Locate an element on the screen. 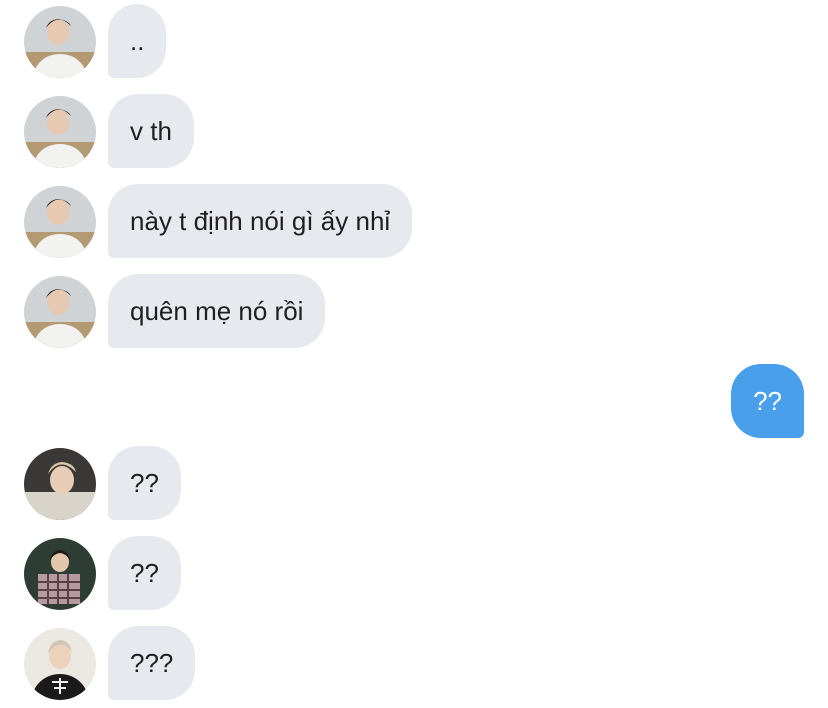 The image size is (828, 708). message-row: .. is located at coordinates (414, 41).